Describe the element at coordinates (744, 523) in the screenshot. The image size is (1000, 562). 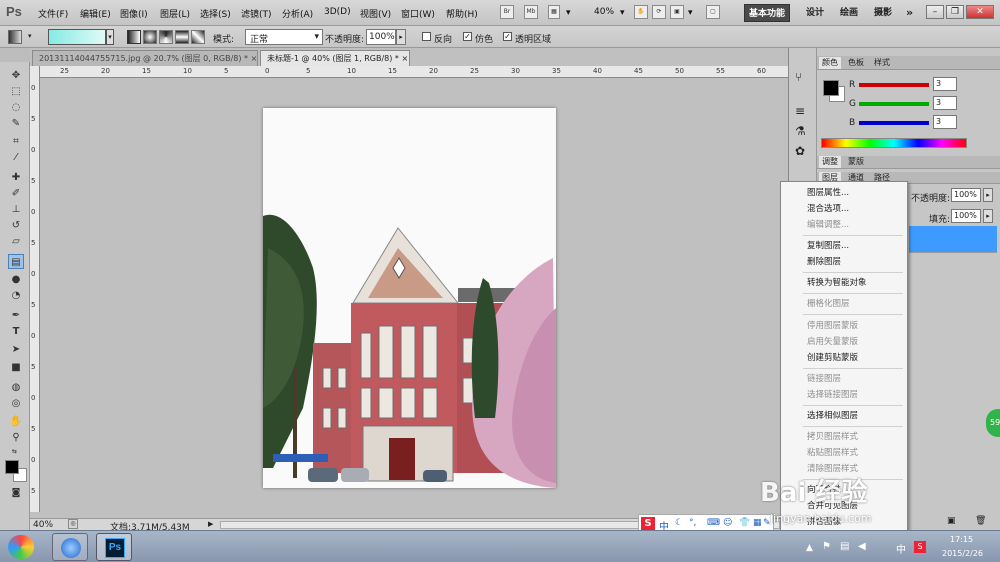
I see `skin-icon: 👕` at that location.